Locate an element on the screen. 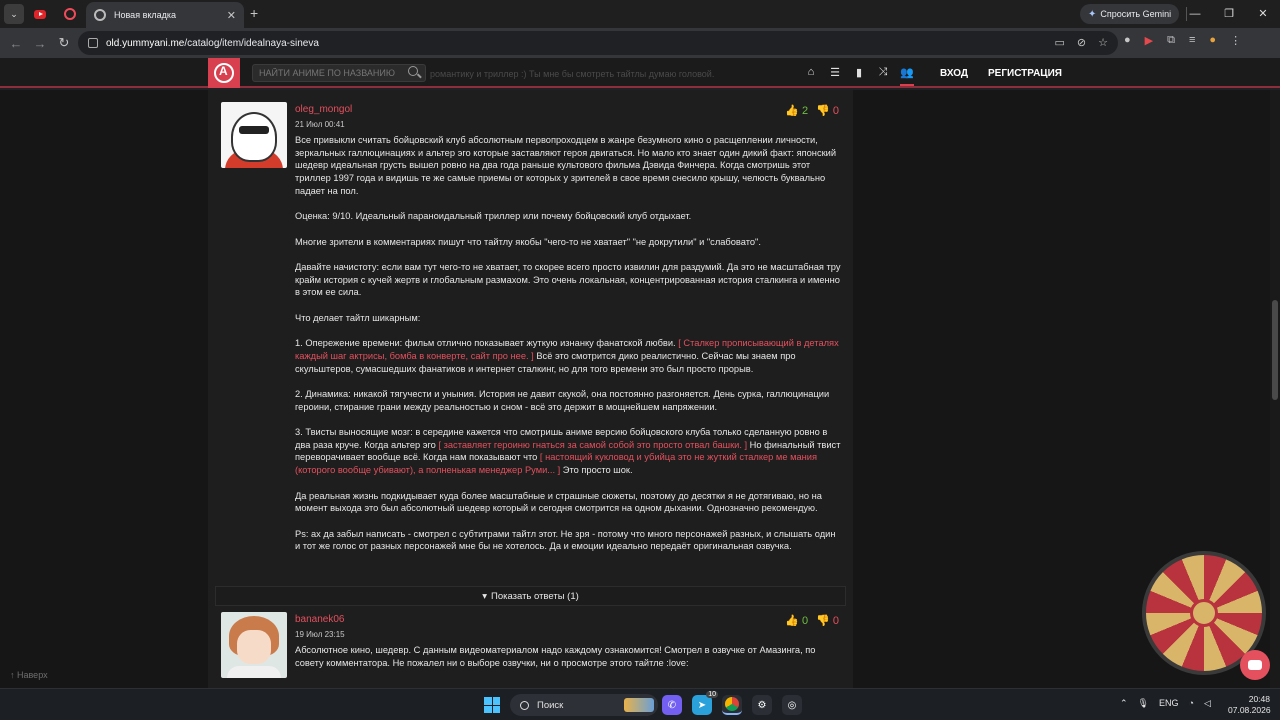  maximize-icon: ❐ is located at coordinates (1229, 14).